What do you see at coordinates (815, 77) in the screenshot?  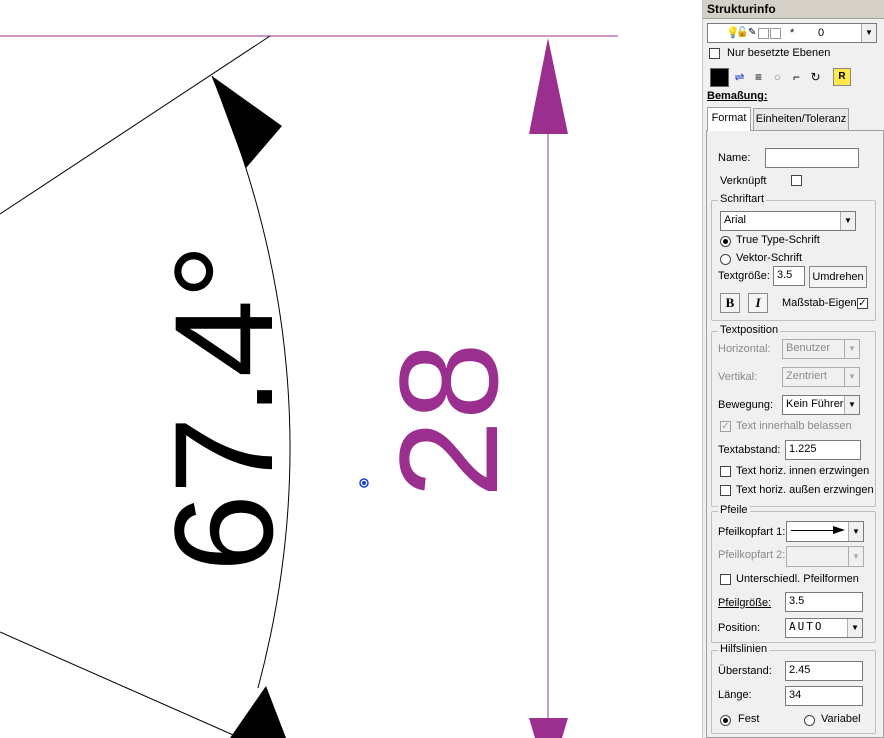 I see `rotate-icon: ↻` at bounding box center [815, 77].